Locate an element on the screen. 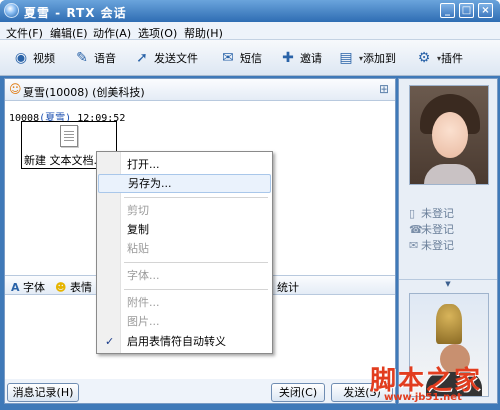 The width and height of the screenshot is (500, 410). webcam-icon: ◉ is located at coordinates (21, 58).